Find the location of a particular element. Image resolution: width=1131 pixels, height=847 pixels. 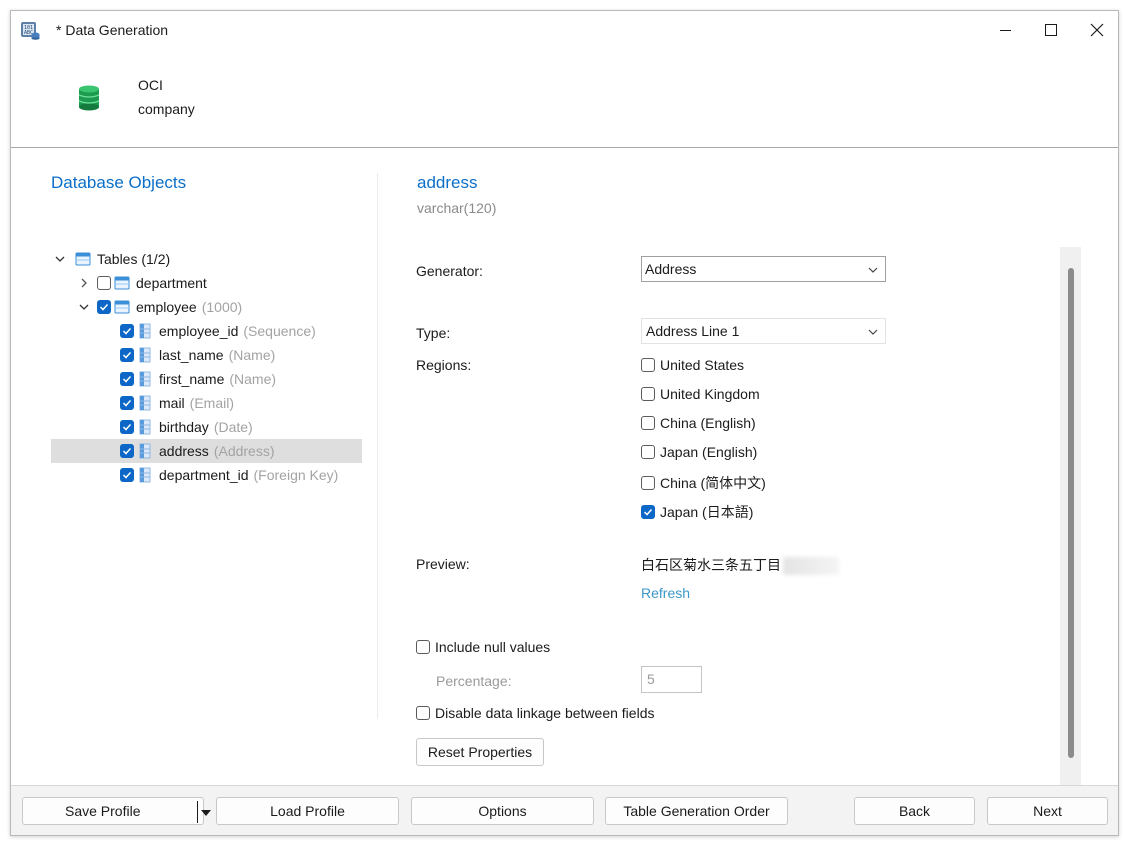

percentage-input: 5 is located at coordinates (671, 679).